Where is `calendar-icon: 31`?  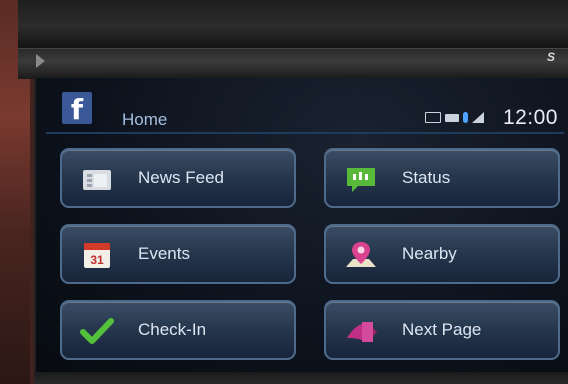 calendar-icon: 31 is located at coordinates (97, 255).